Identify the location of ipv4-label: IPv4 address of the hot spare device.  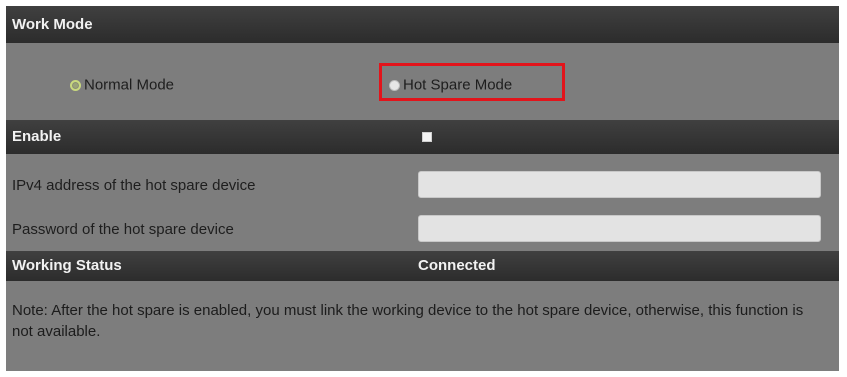
(134, 185).